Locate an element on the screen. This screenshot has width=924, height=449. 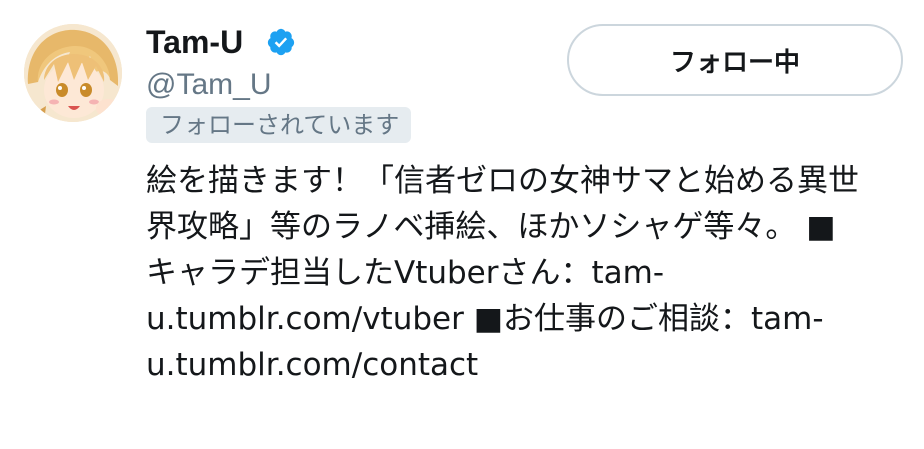
bio-line: u.tumblr.com/vtuber ■お仕事のご相談：tam- is located at coordinates (531, 319).